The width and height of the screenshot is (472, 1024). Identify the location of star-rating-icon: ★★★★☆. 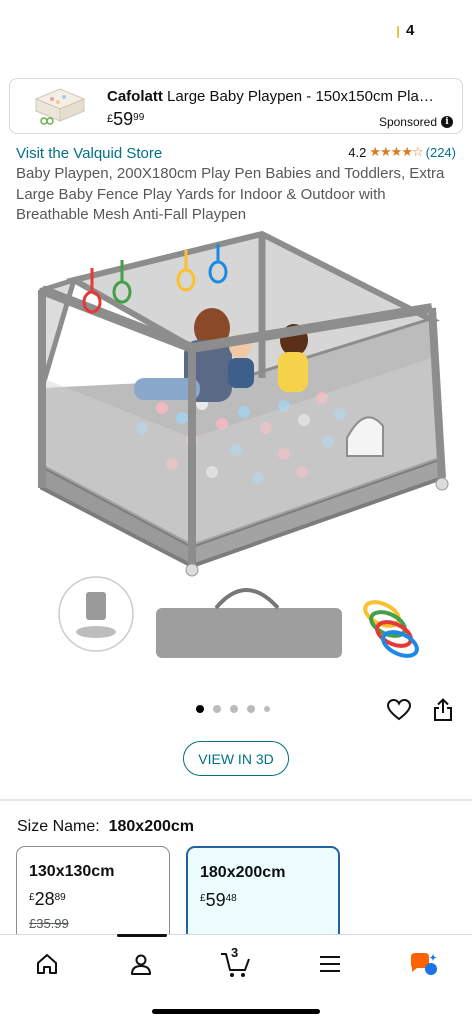
(396, 152).